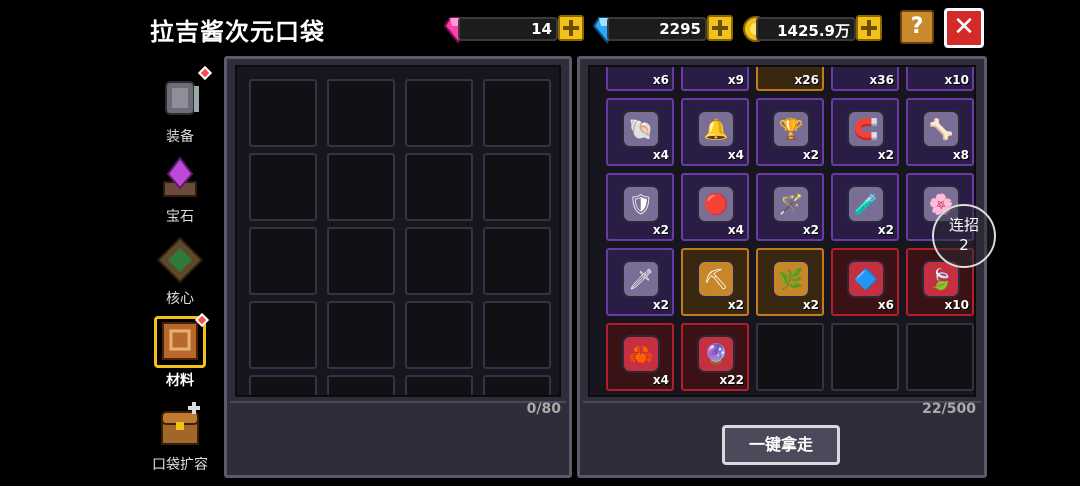 The height and width of the screenshot is (486, 1080). I want to click on pocket-item-slot: 🏆 x2, so click(790, 132).